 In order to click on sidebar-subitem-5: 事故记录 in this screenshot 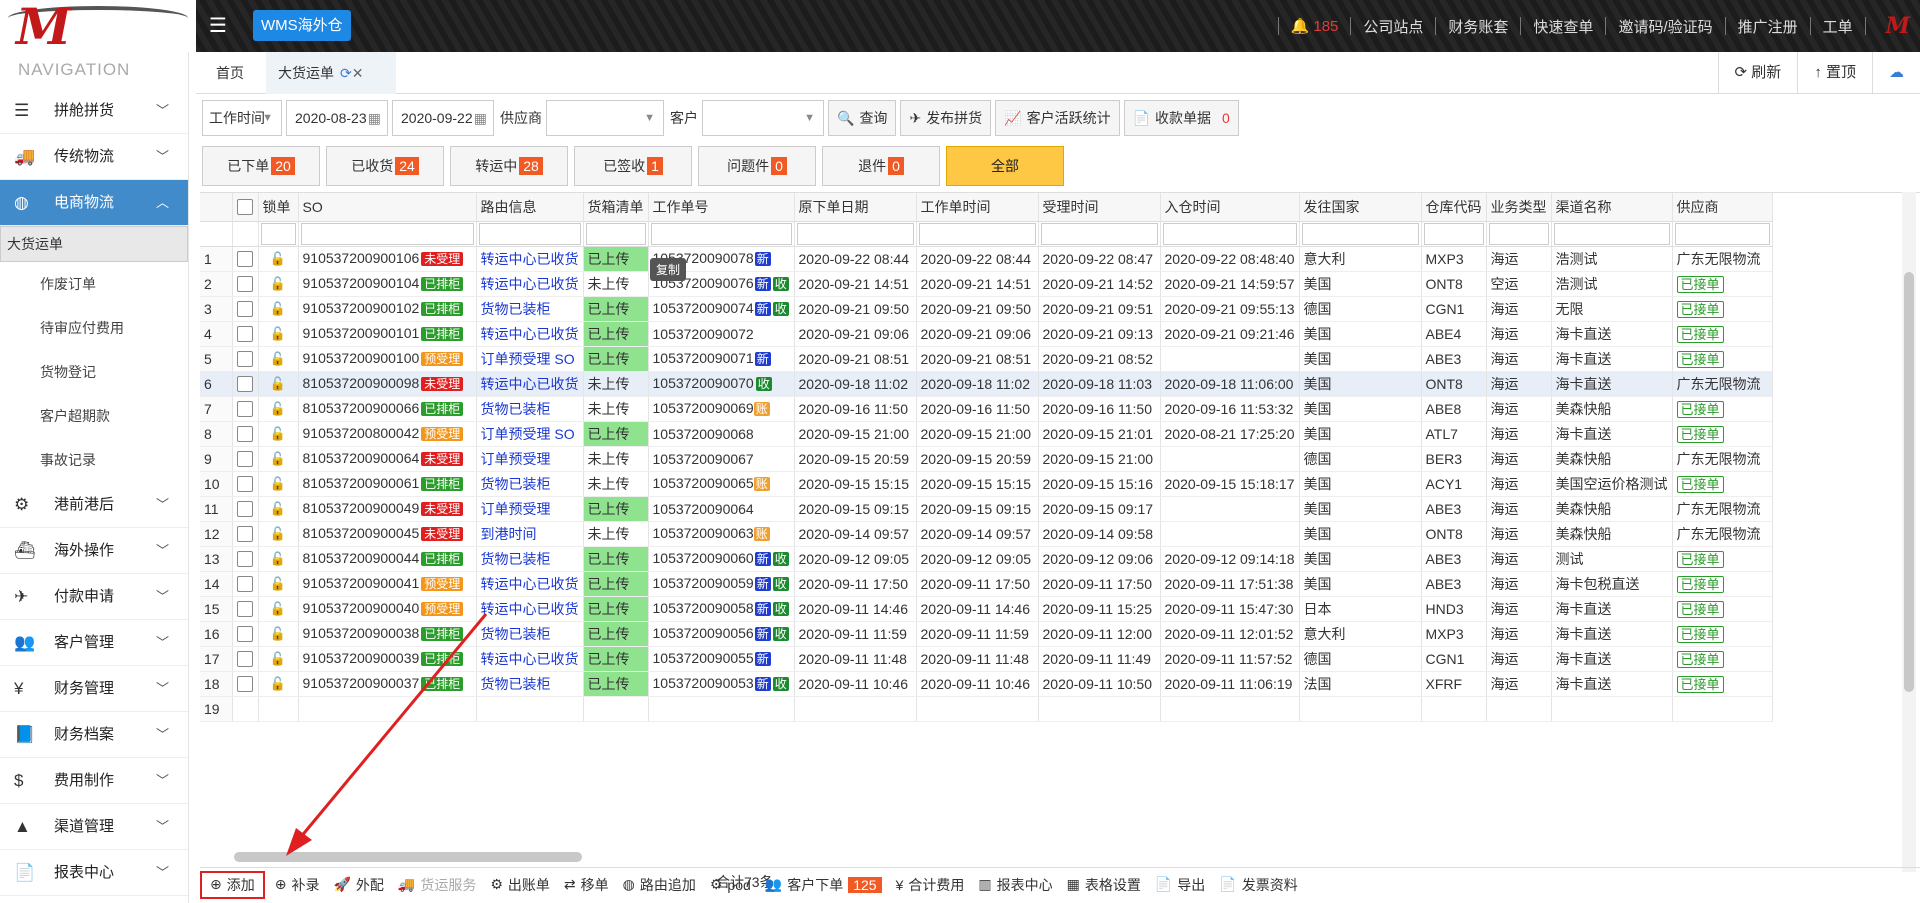, I will do `click(94, 460)`.